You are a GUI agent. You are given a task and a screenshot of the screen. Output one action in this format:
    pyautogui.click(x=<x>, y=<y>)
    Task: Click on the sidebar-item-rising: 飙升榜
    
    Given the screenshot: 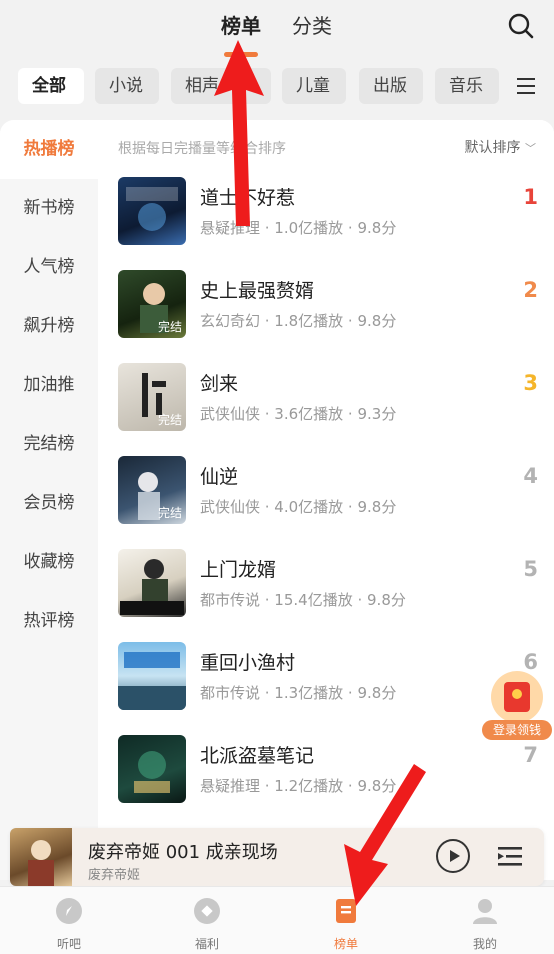 What is the action you would take?
    pyautogui.click(x=49, y=326)
    